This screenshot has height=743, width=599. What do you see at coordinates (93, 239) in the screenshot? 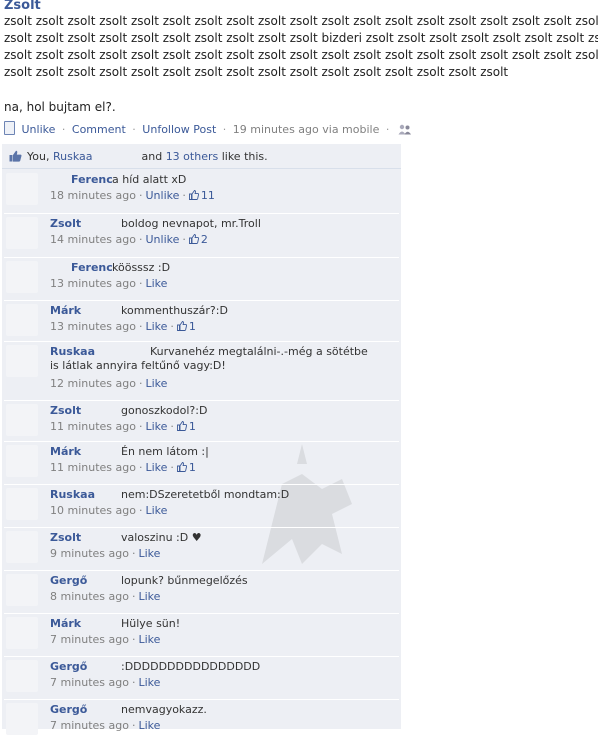
I see `comment-timestamp: 14 minutes ago` at bounding box center [93, 239].